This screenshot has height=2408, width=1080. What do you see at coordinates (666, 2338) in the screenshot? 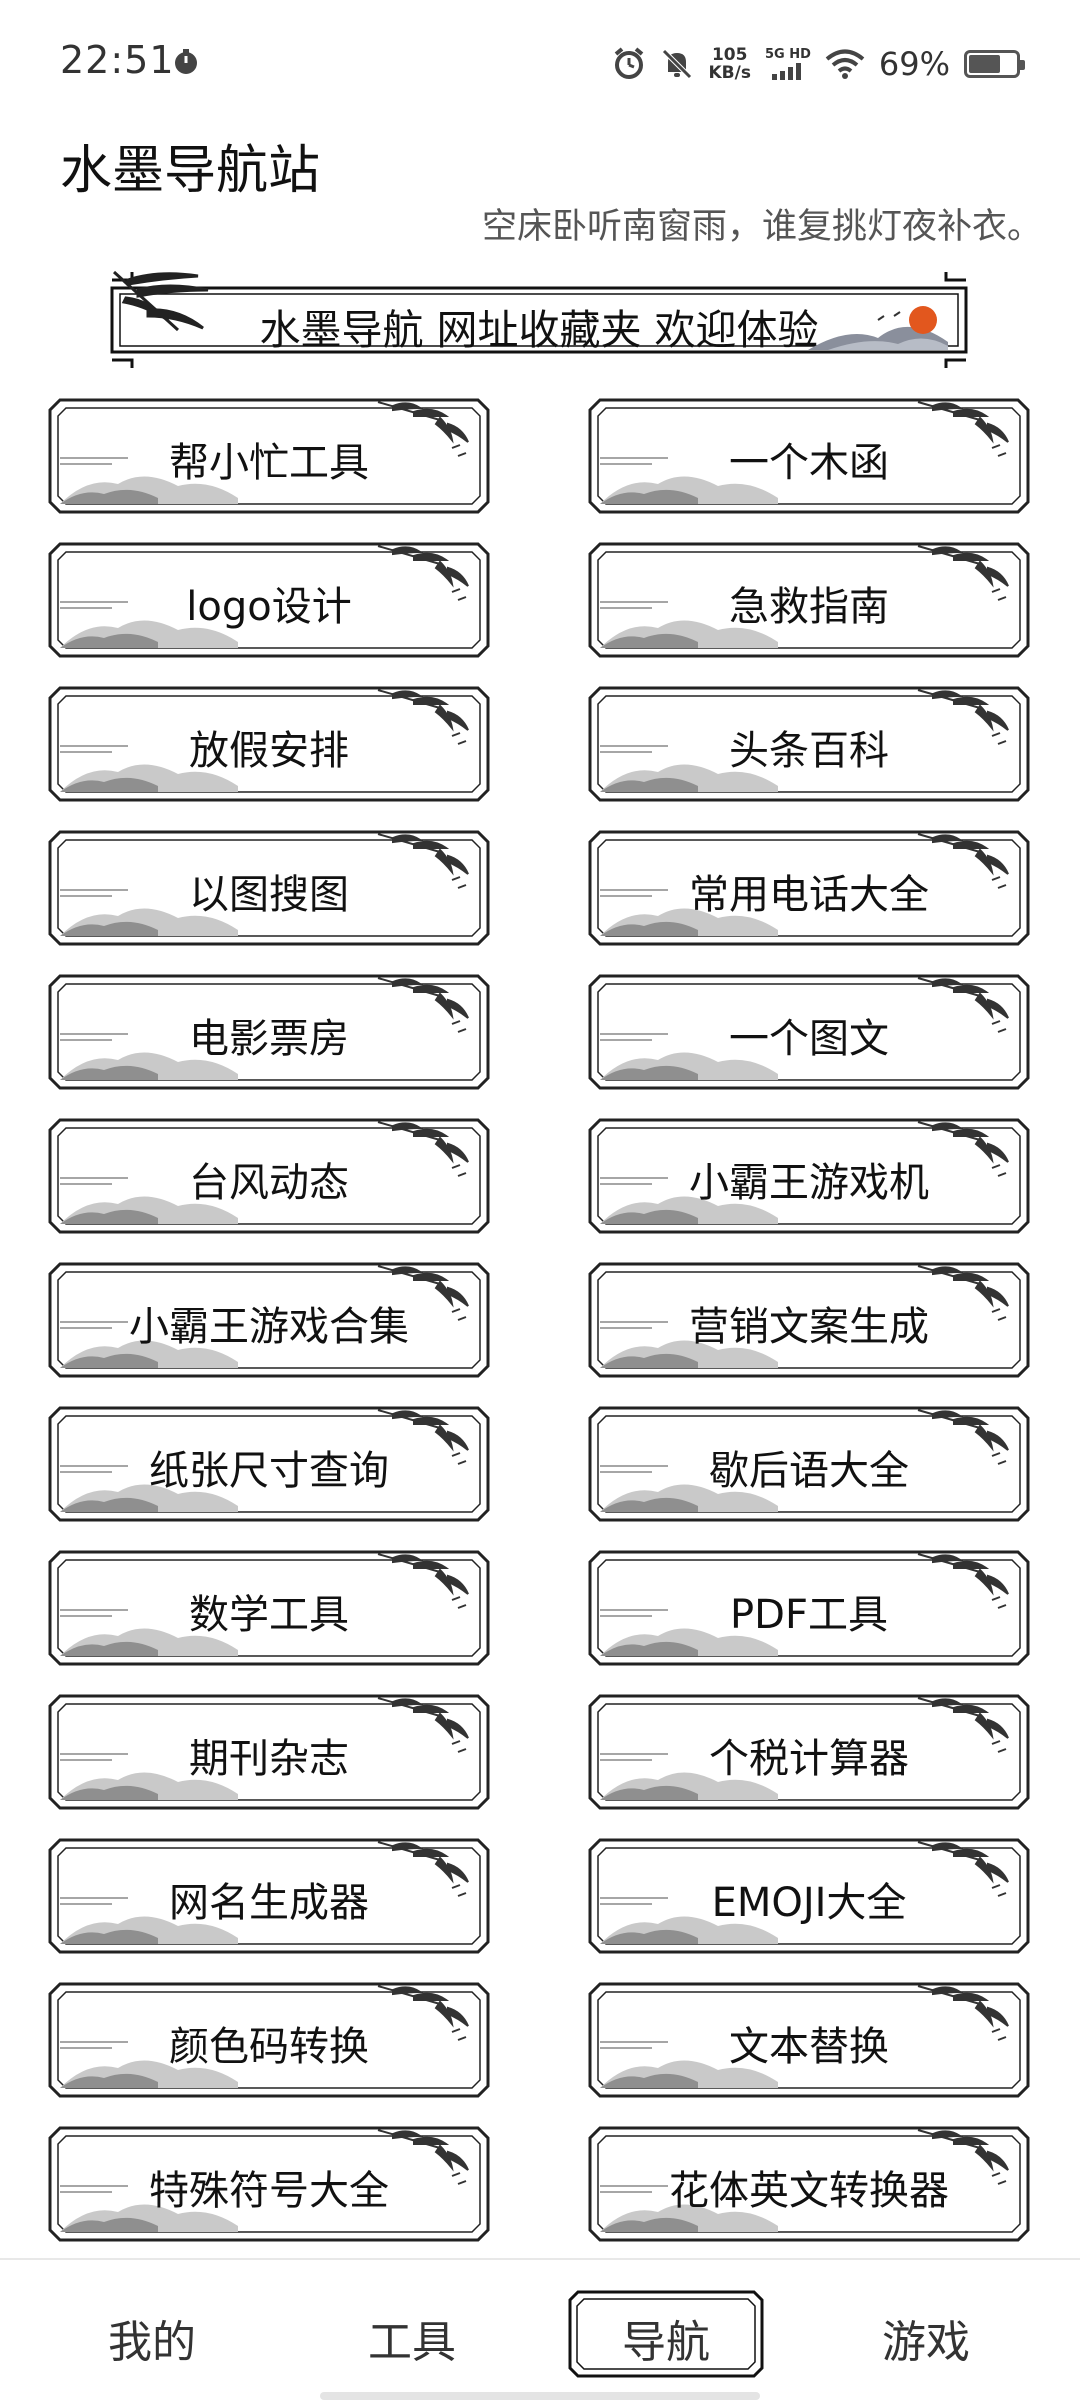
I see `nav-tab-navigation: 导航` at bounding box center [666, 2338].